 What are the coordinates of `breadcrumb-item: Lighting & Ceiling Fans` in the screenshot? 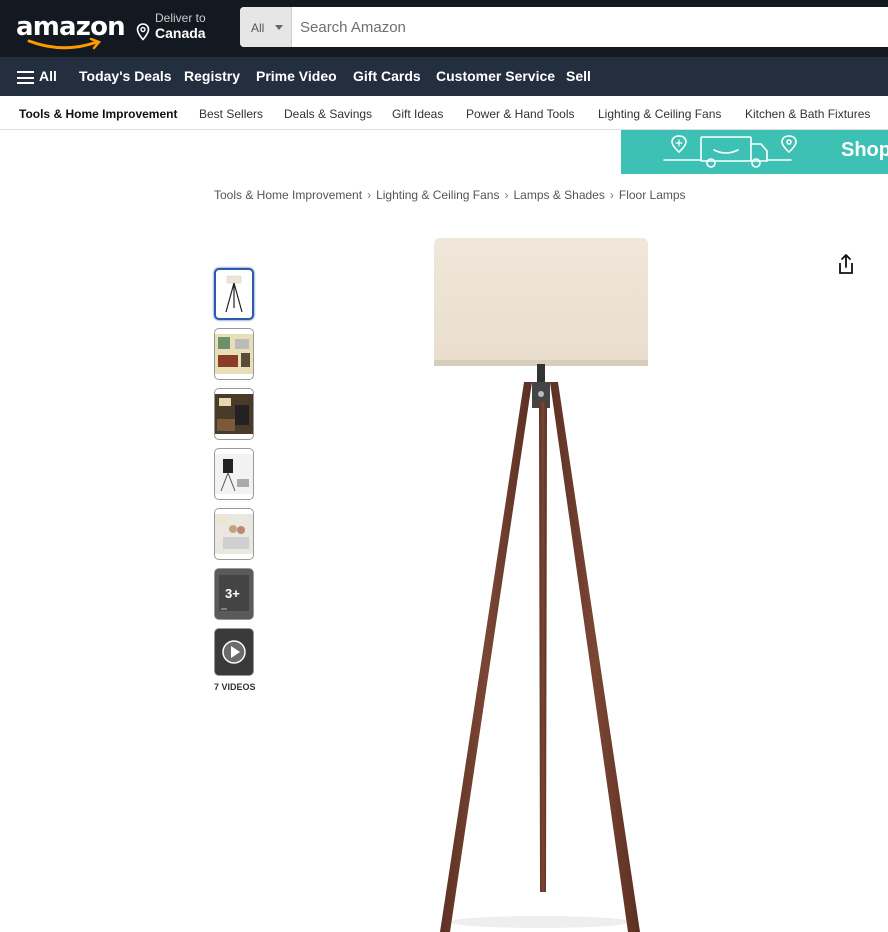 It's located at (437, 195).